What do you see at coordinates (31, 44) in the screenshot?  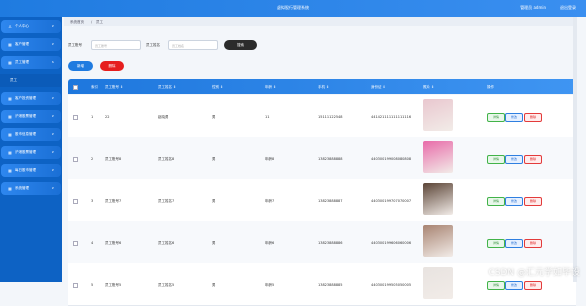 I see `sidebar-item: ▦ 客户管理 ∨` at bounding box center [31, 44].